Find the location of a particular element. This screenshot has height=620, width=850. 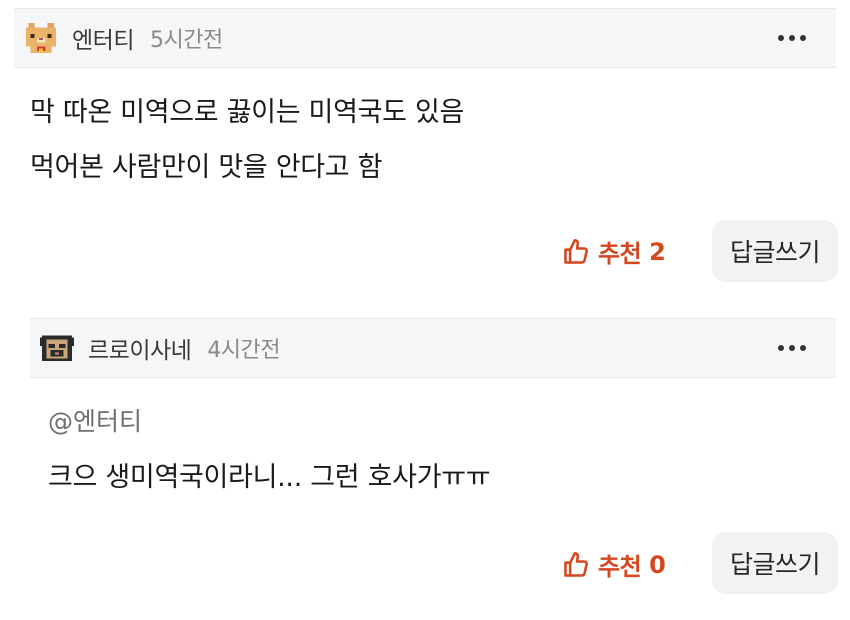

timestamp: 5시간전 is located at coordinates (186, 40).